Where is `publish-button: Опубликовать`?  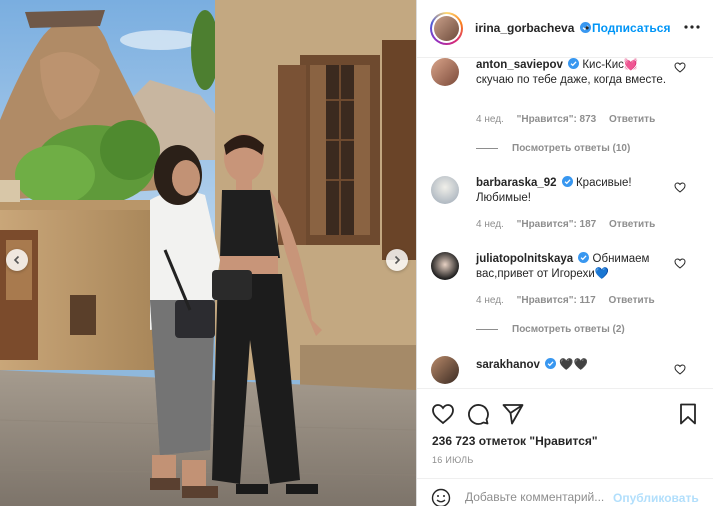
publish-button: Опубликовать is located at coordinates (656, 498).